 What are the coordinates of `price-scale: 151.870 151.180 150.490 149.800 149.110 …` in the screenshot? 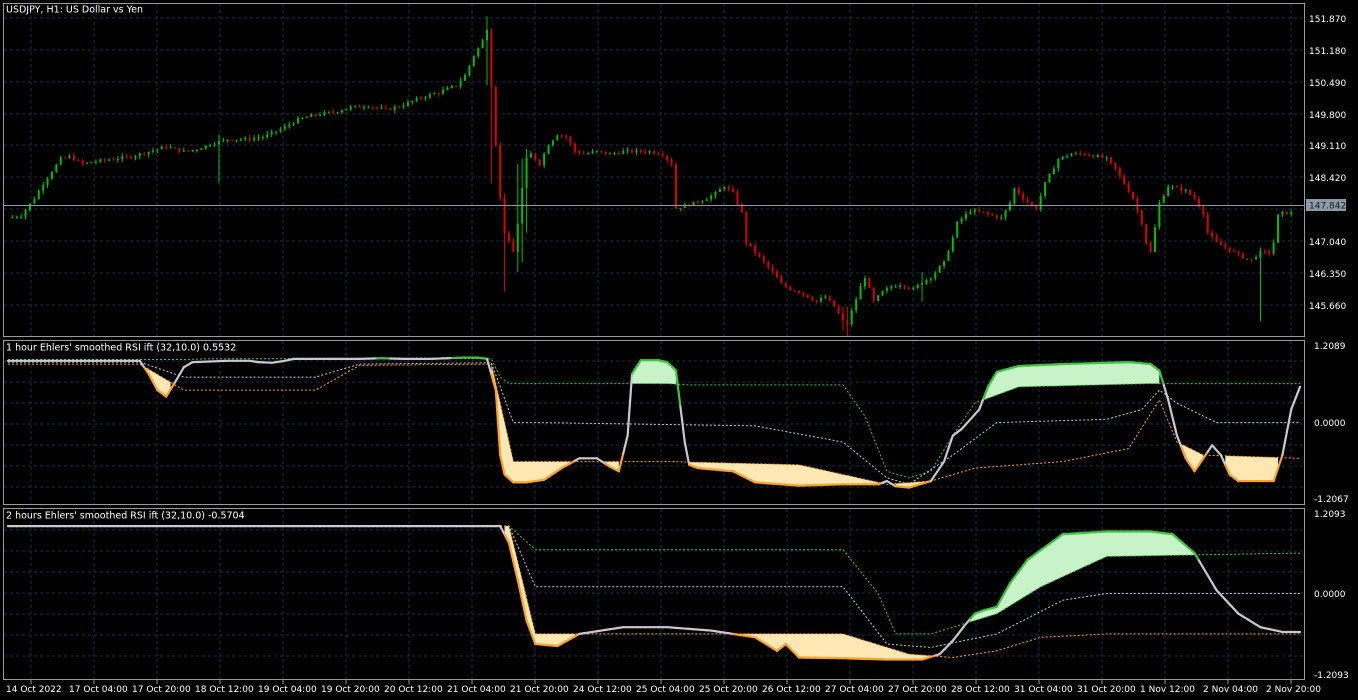 It's located at (1327, 163).